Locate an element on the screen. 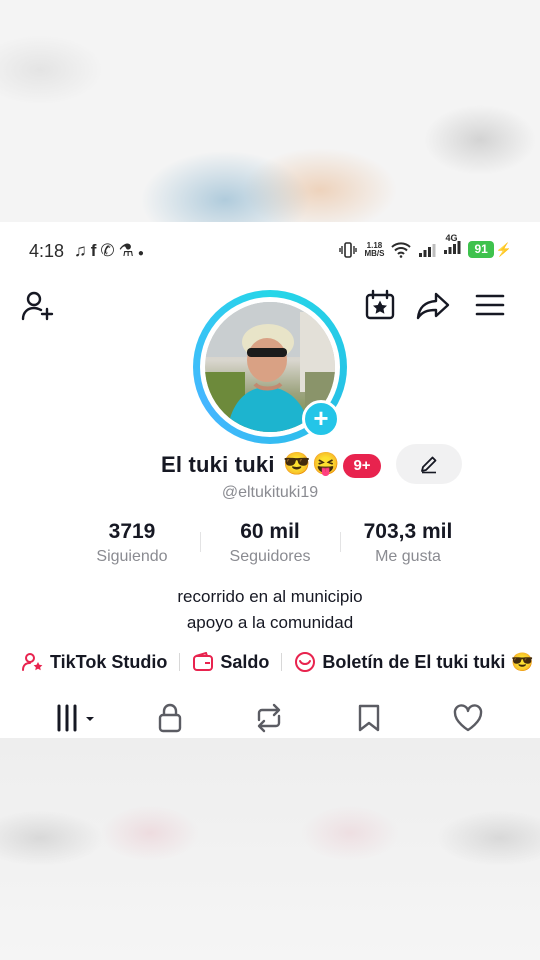  followers-count: 60 mil is located at coordinates (270, 531).